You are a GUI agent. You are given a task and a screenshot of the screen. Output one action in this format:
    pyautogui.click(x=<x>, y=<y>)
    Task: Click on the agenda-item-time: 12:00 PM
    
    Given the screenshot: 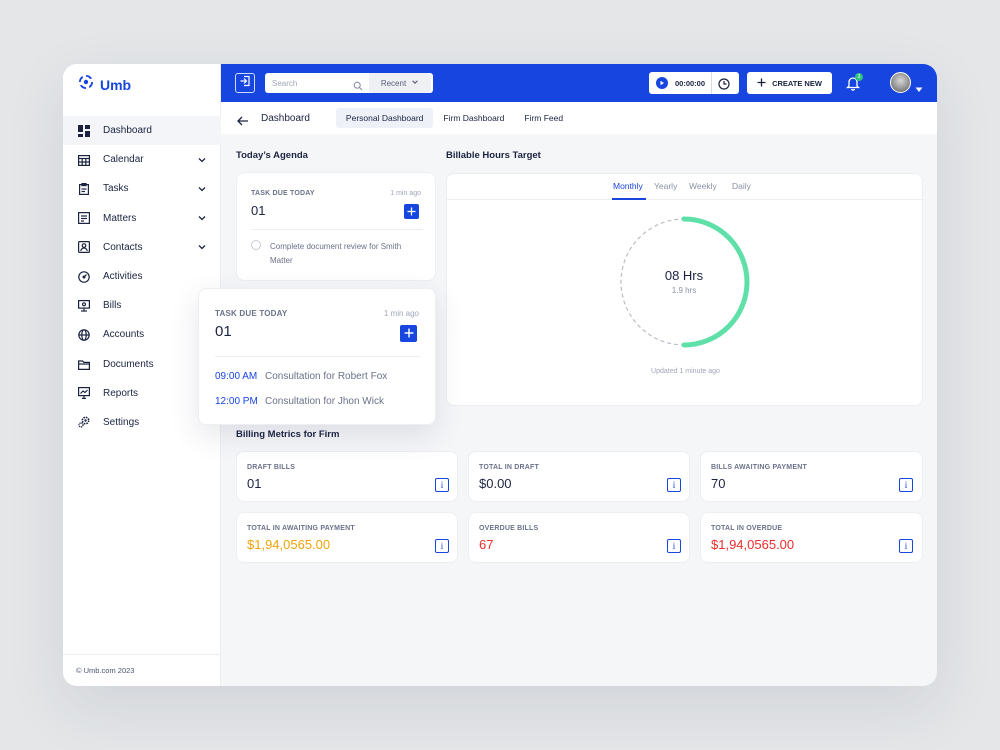 What is the action you would take?
    pyautogui.click(x=236, y=401)
    